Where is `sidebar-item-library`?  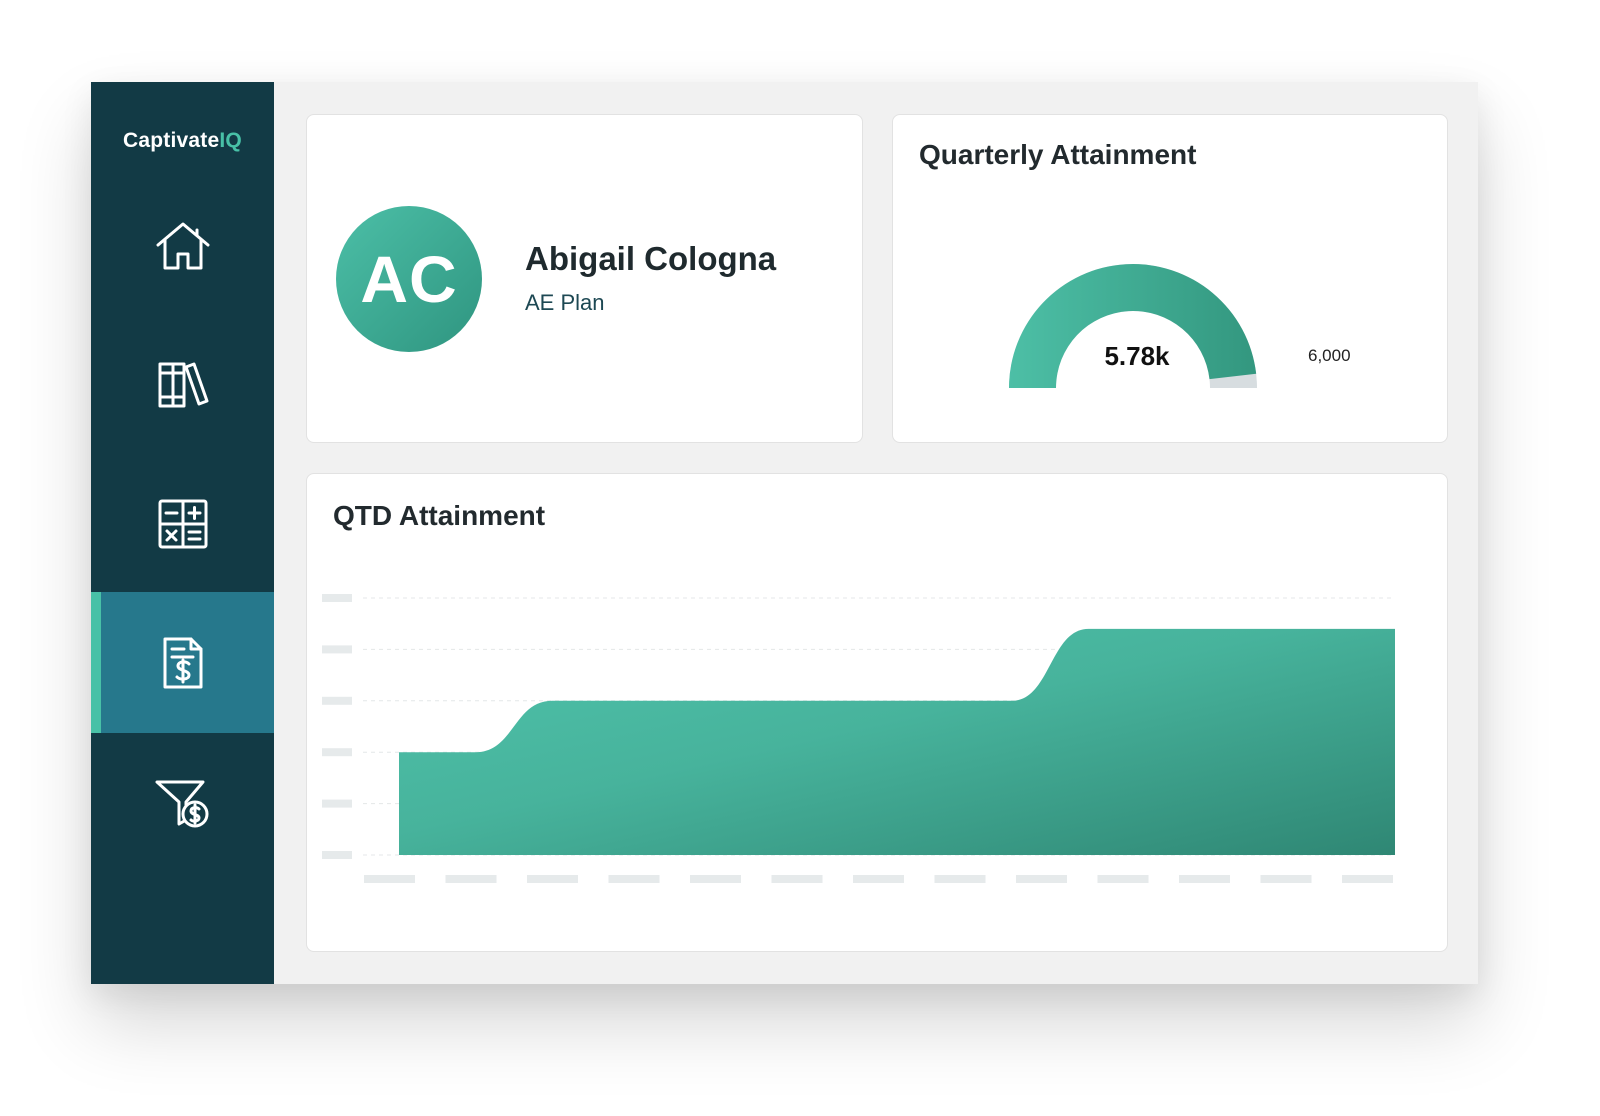 sidebar-item-library is located at coordinates (182, 384).